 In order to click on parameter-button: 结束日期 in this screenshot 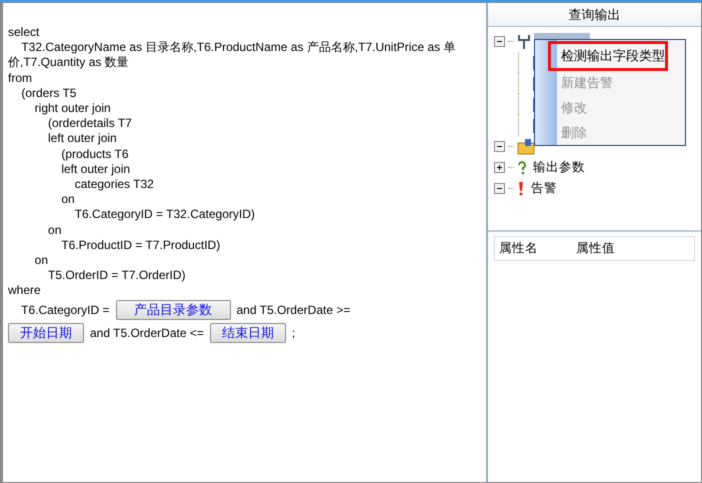, I will do `click(248, 333)`.